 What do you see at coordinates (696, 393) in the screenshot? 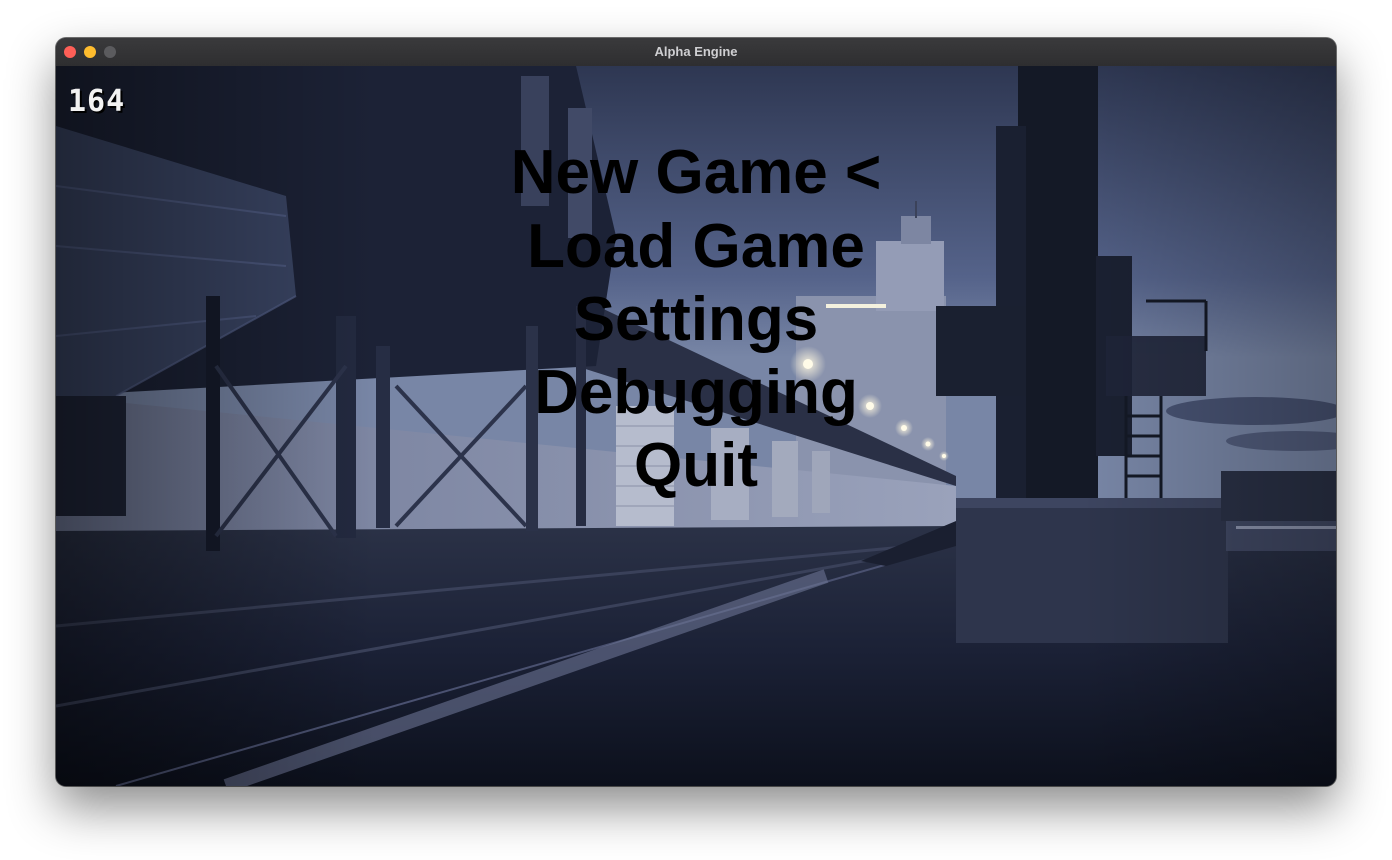
I see `menu-item-debugging: Debugging` at bounding box center [696, 393].